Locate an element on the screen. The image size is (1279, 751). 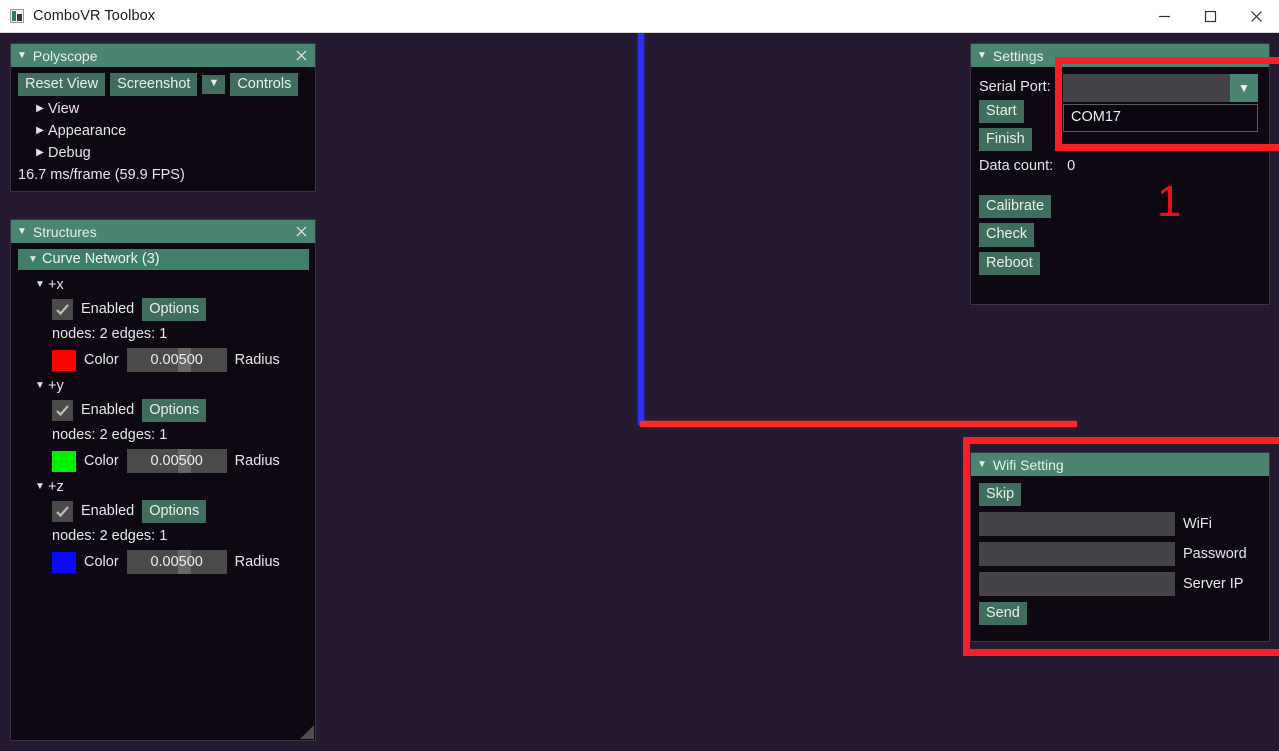
radius-value: 0.00500 is located at coordinates (176, 360).